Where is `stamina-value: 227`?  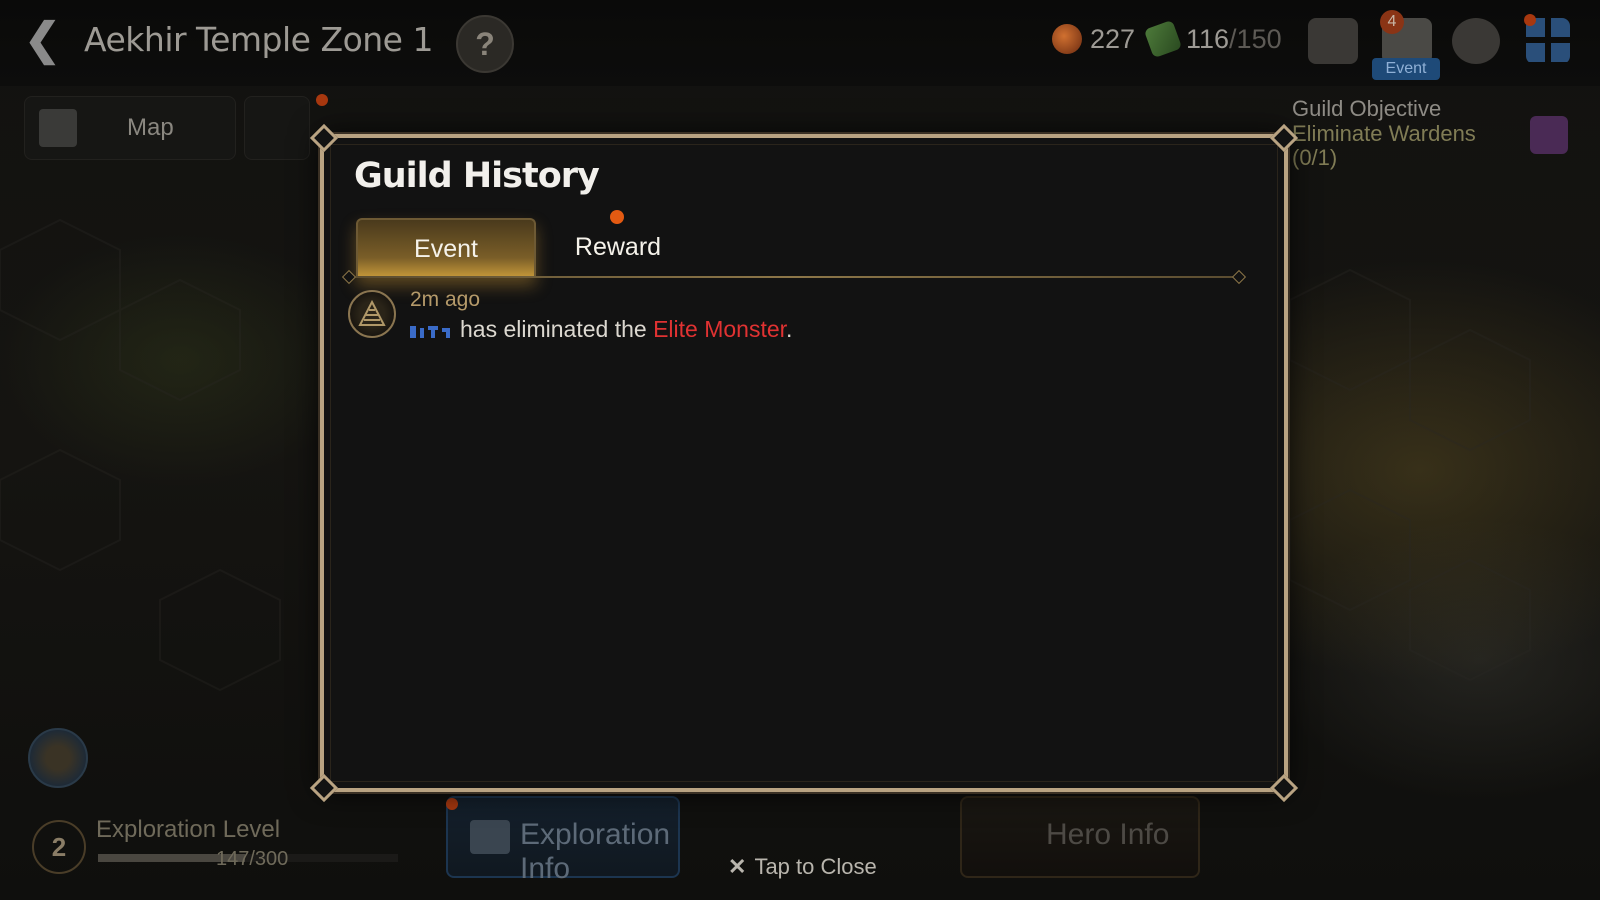
stamina-value: 227 is located at coordinates (1113, 39).